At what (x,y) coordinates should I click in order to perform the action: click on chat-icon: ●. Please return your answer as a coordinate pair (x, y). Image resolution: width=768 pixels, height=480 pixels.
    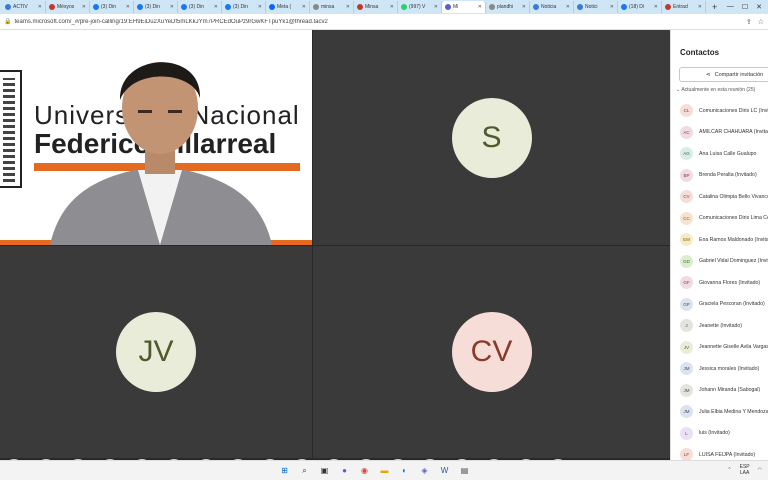
    Looking at the image, I should click on (344, 470).